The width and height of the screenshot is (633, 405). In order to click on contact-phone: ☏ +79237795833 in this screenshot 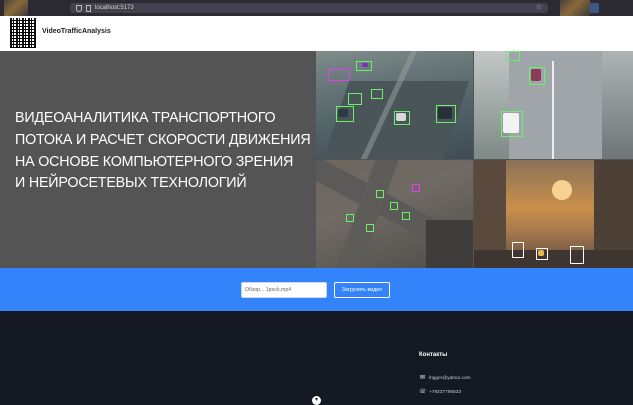, I will do `click(440, 392)`.